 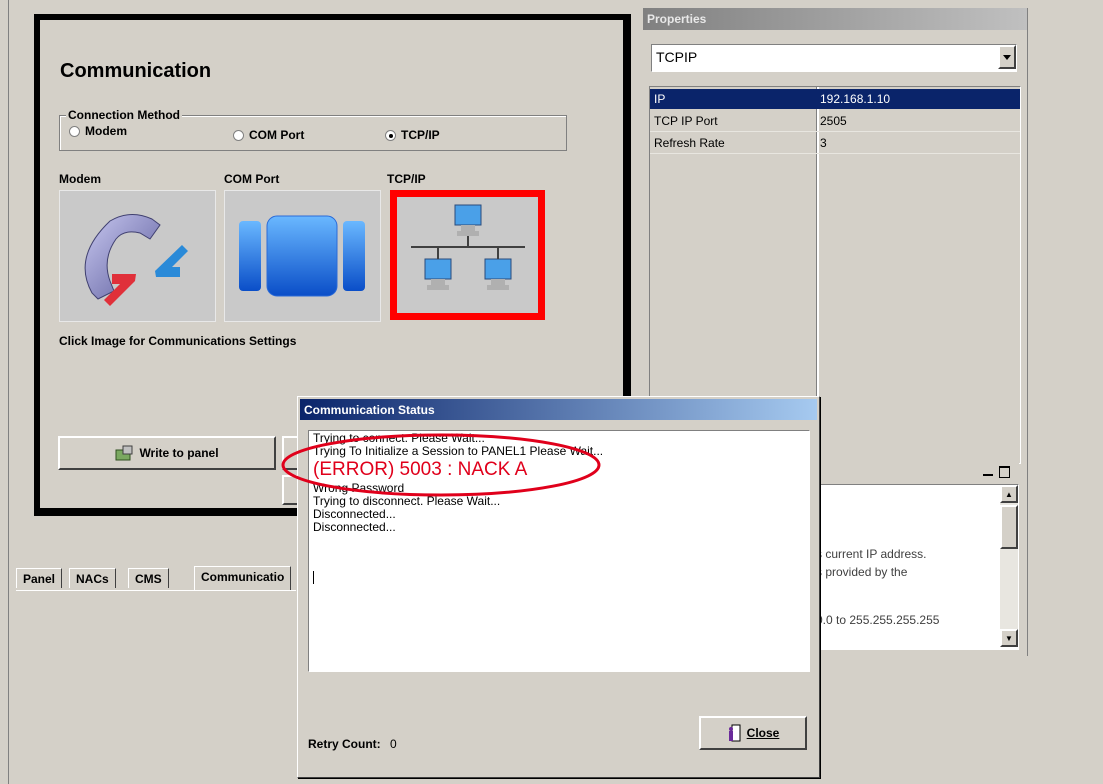 I want to click on tcpip-label: TCP/IP, so click(x=406, y=179).